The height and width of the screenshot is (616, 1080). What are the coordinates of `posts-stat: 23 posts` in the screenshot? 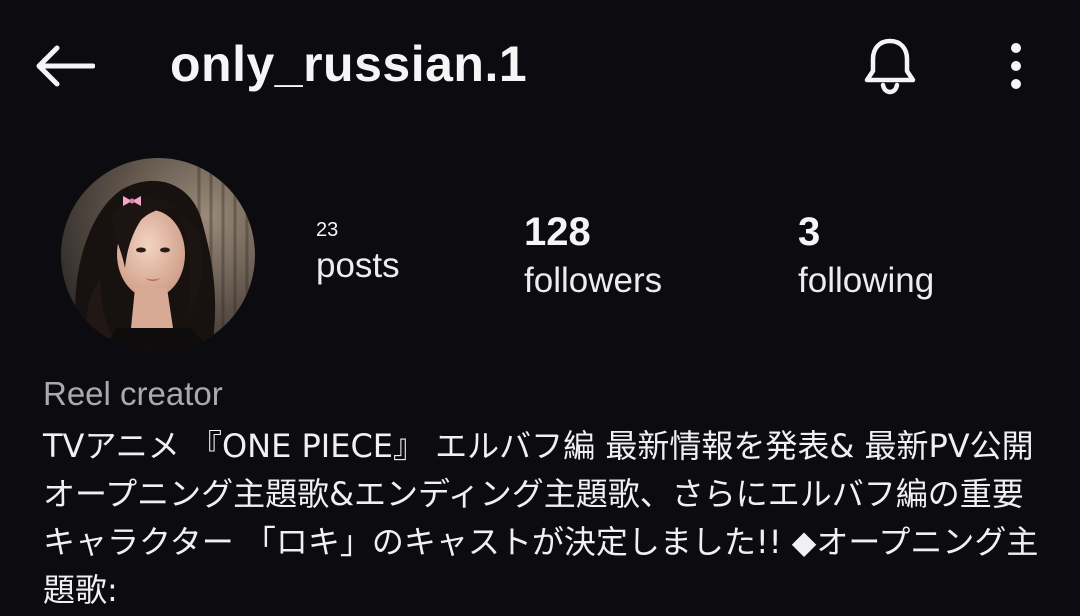 It's located at (358, 252).